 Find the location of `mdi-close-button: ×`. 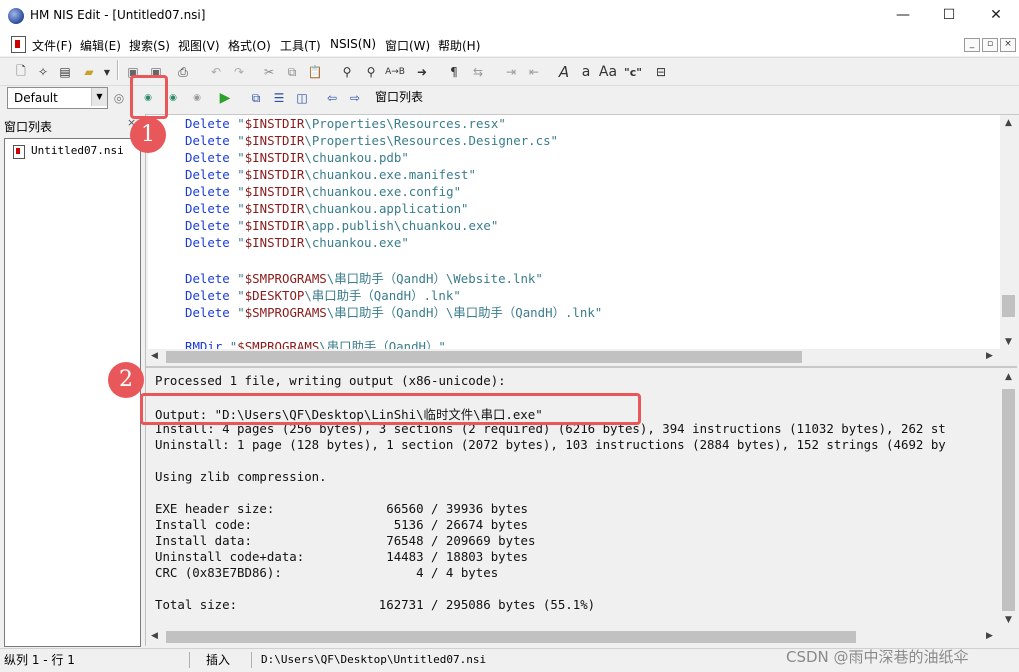

mdi-close-button: × is located at coordinates (1008, 45).